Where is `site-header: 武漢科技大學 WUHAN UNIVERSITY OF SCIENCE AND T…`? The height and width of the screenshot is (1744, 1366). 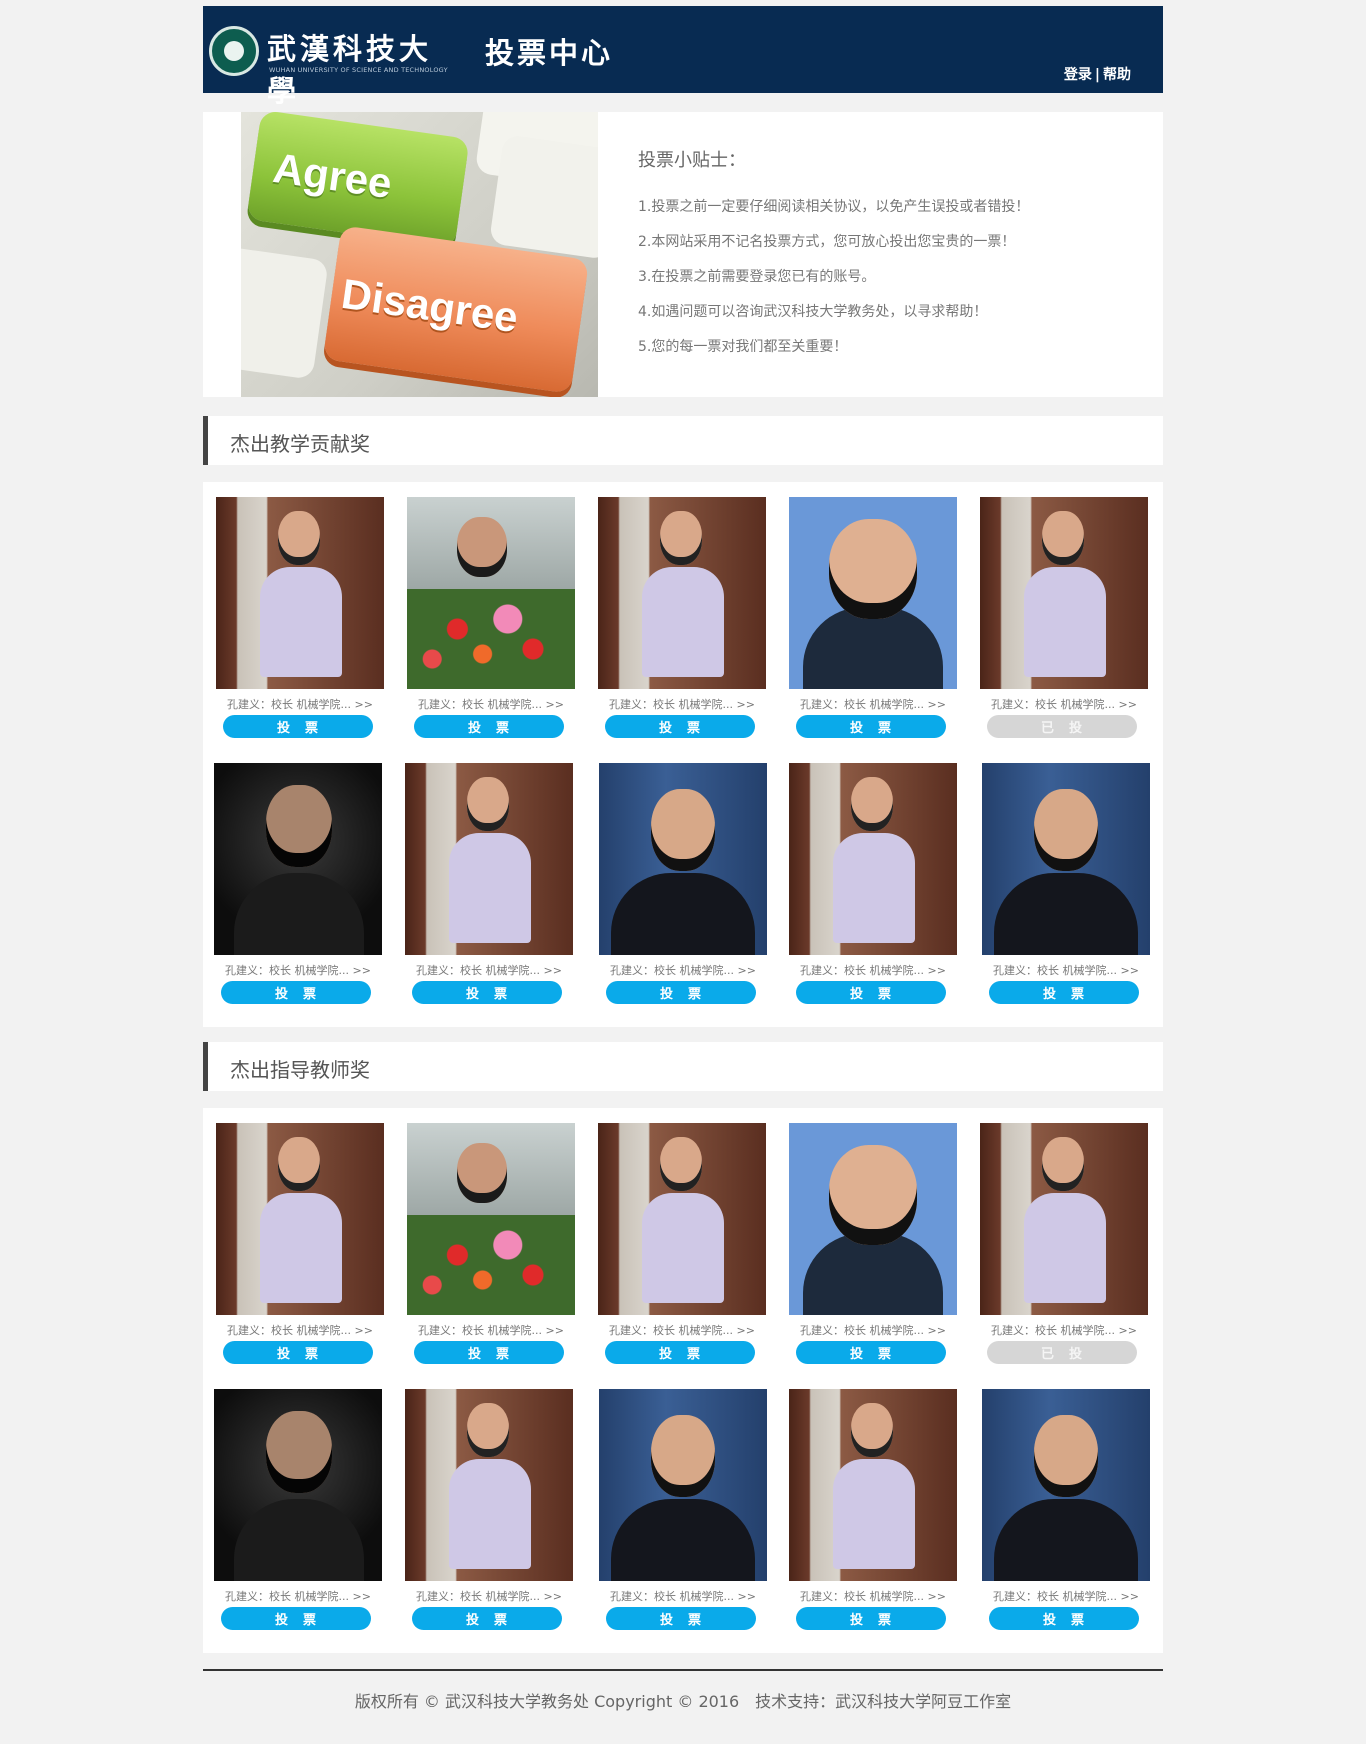
site-header: 武漢科技大學 WUHAN UNIVERSITY OF SCIENCE AND T… is located at coordinates (683, 57).